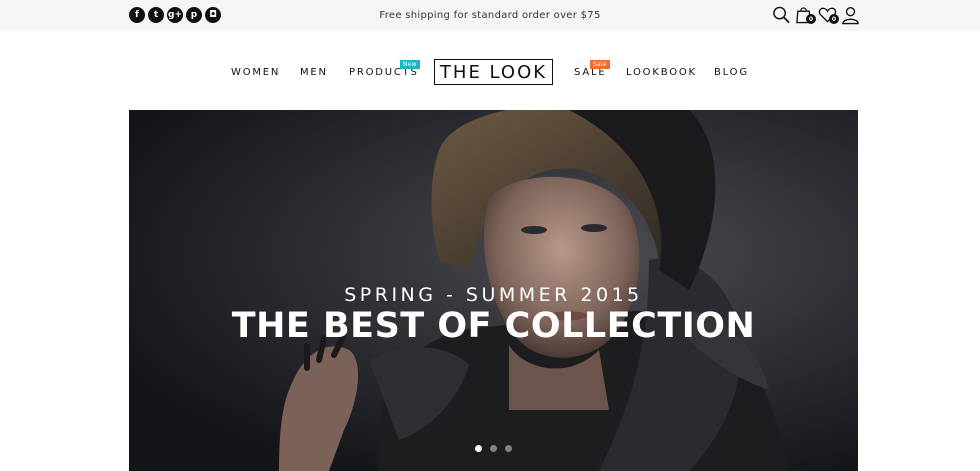 This screenshot has height=471, width=980. What do you see at coordinates (314, 72) in the screenshot?
I see `nav-item-men: MEN` at bounding box center [314, 72].